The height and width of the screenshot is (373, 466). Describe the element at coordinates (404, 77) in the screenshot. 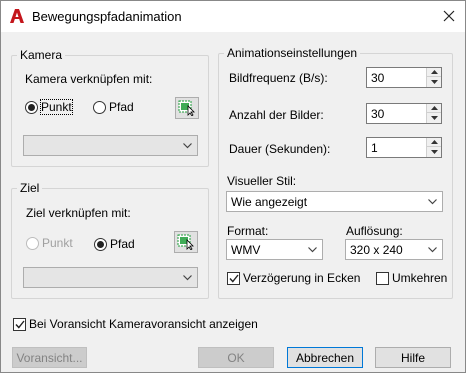

I see `framerate-spinner: 30` at that location.